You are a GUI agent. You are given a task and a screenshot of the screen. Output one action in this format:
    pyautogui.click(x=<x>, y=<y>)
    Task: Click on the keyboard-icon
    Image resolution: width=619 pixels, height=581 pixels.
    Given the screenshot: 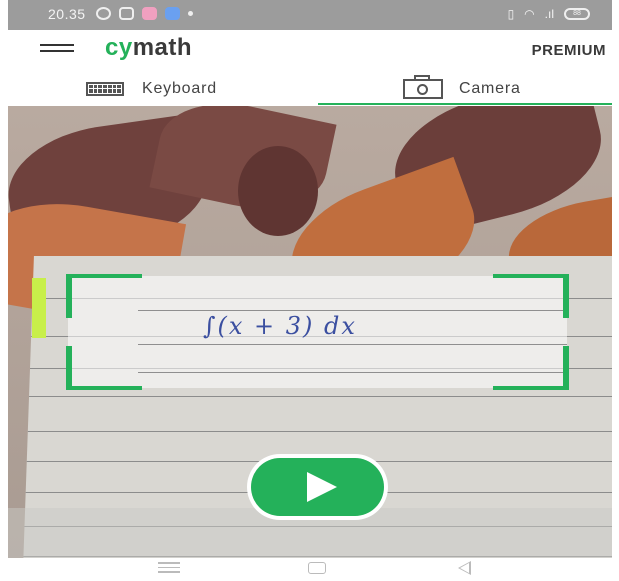 What is the action you would take?
    pyautogui.click(x=105, y=88)
    